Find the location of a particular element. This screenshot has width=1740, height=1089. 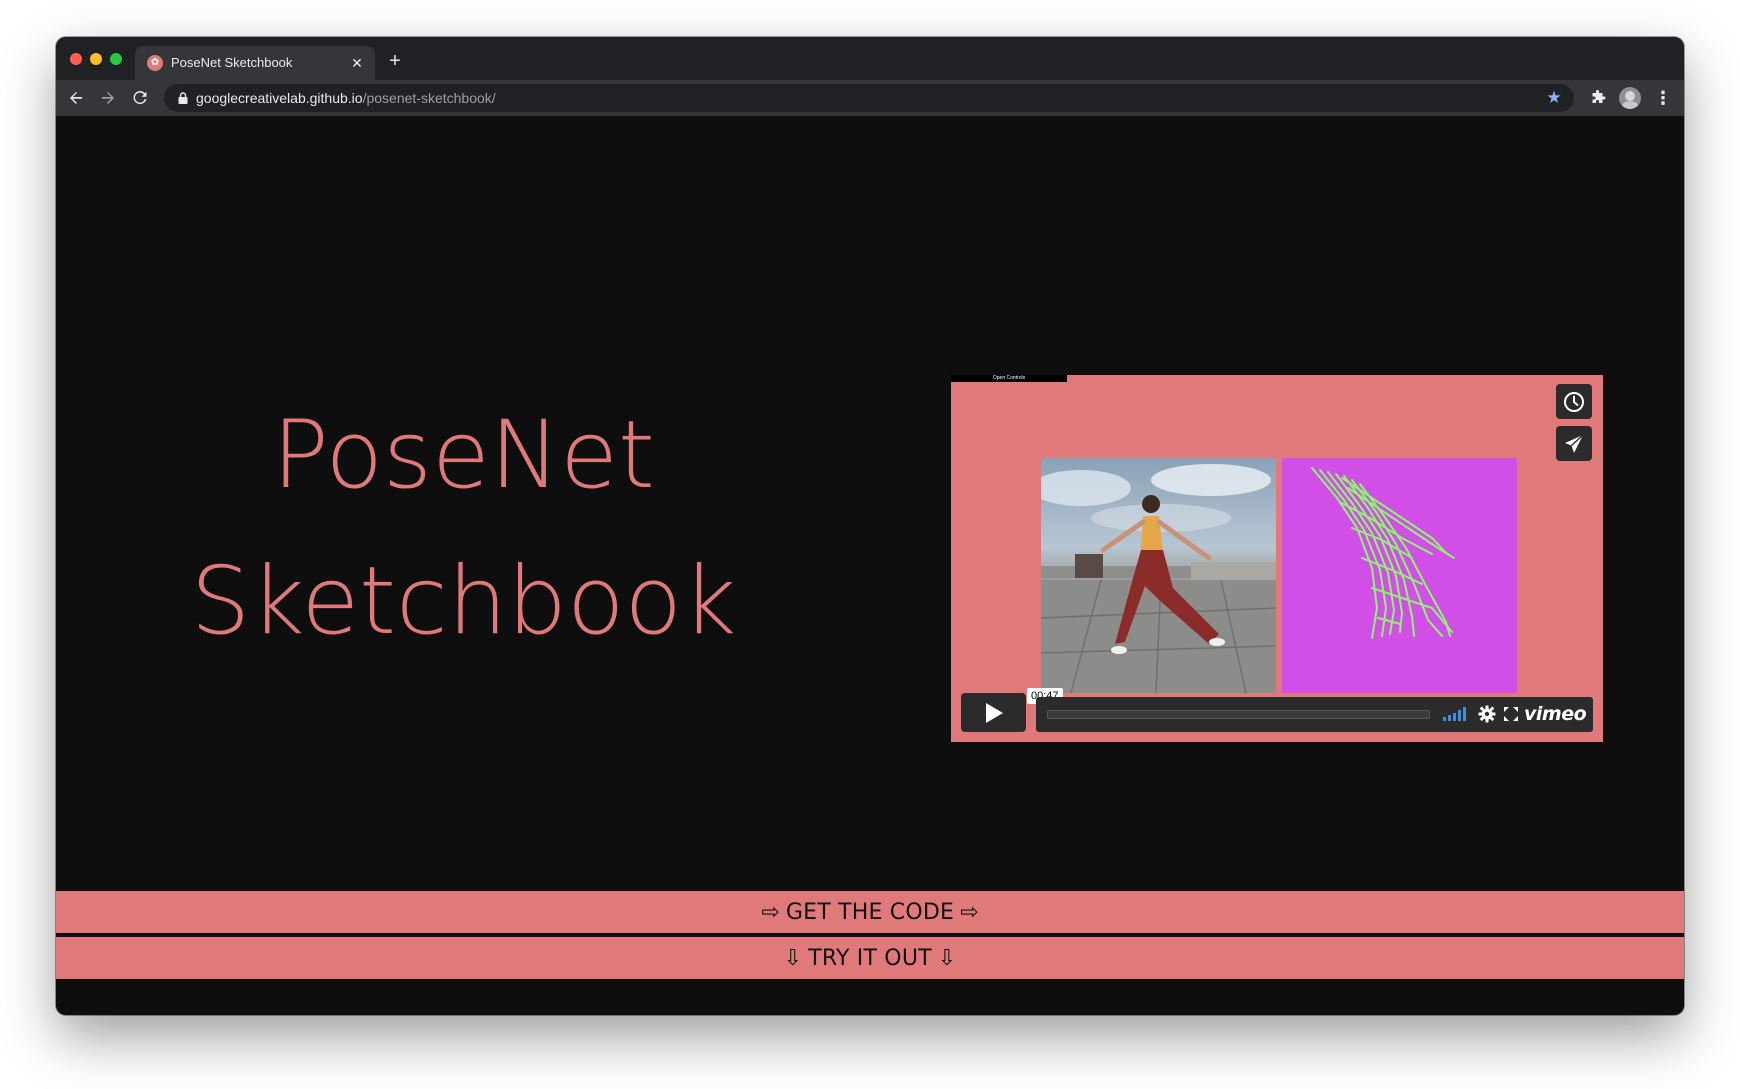

fullscreen-icon is located at coordinates (1511, 714).